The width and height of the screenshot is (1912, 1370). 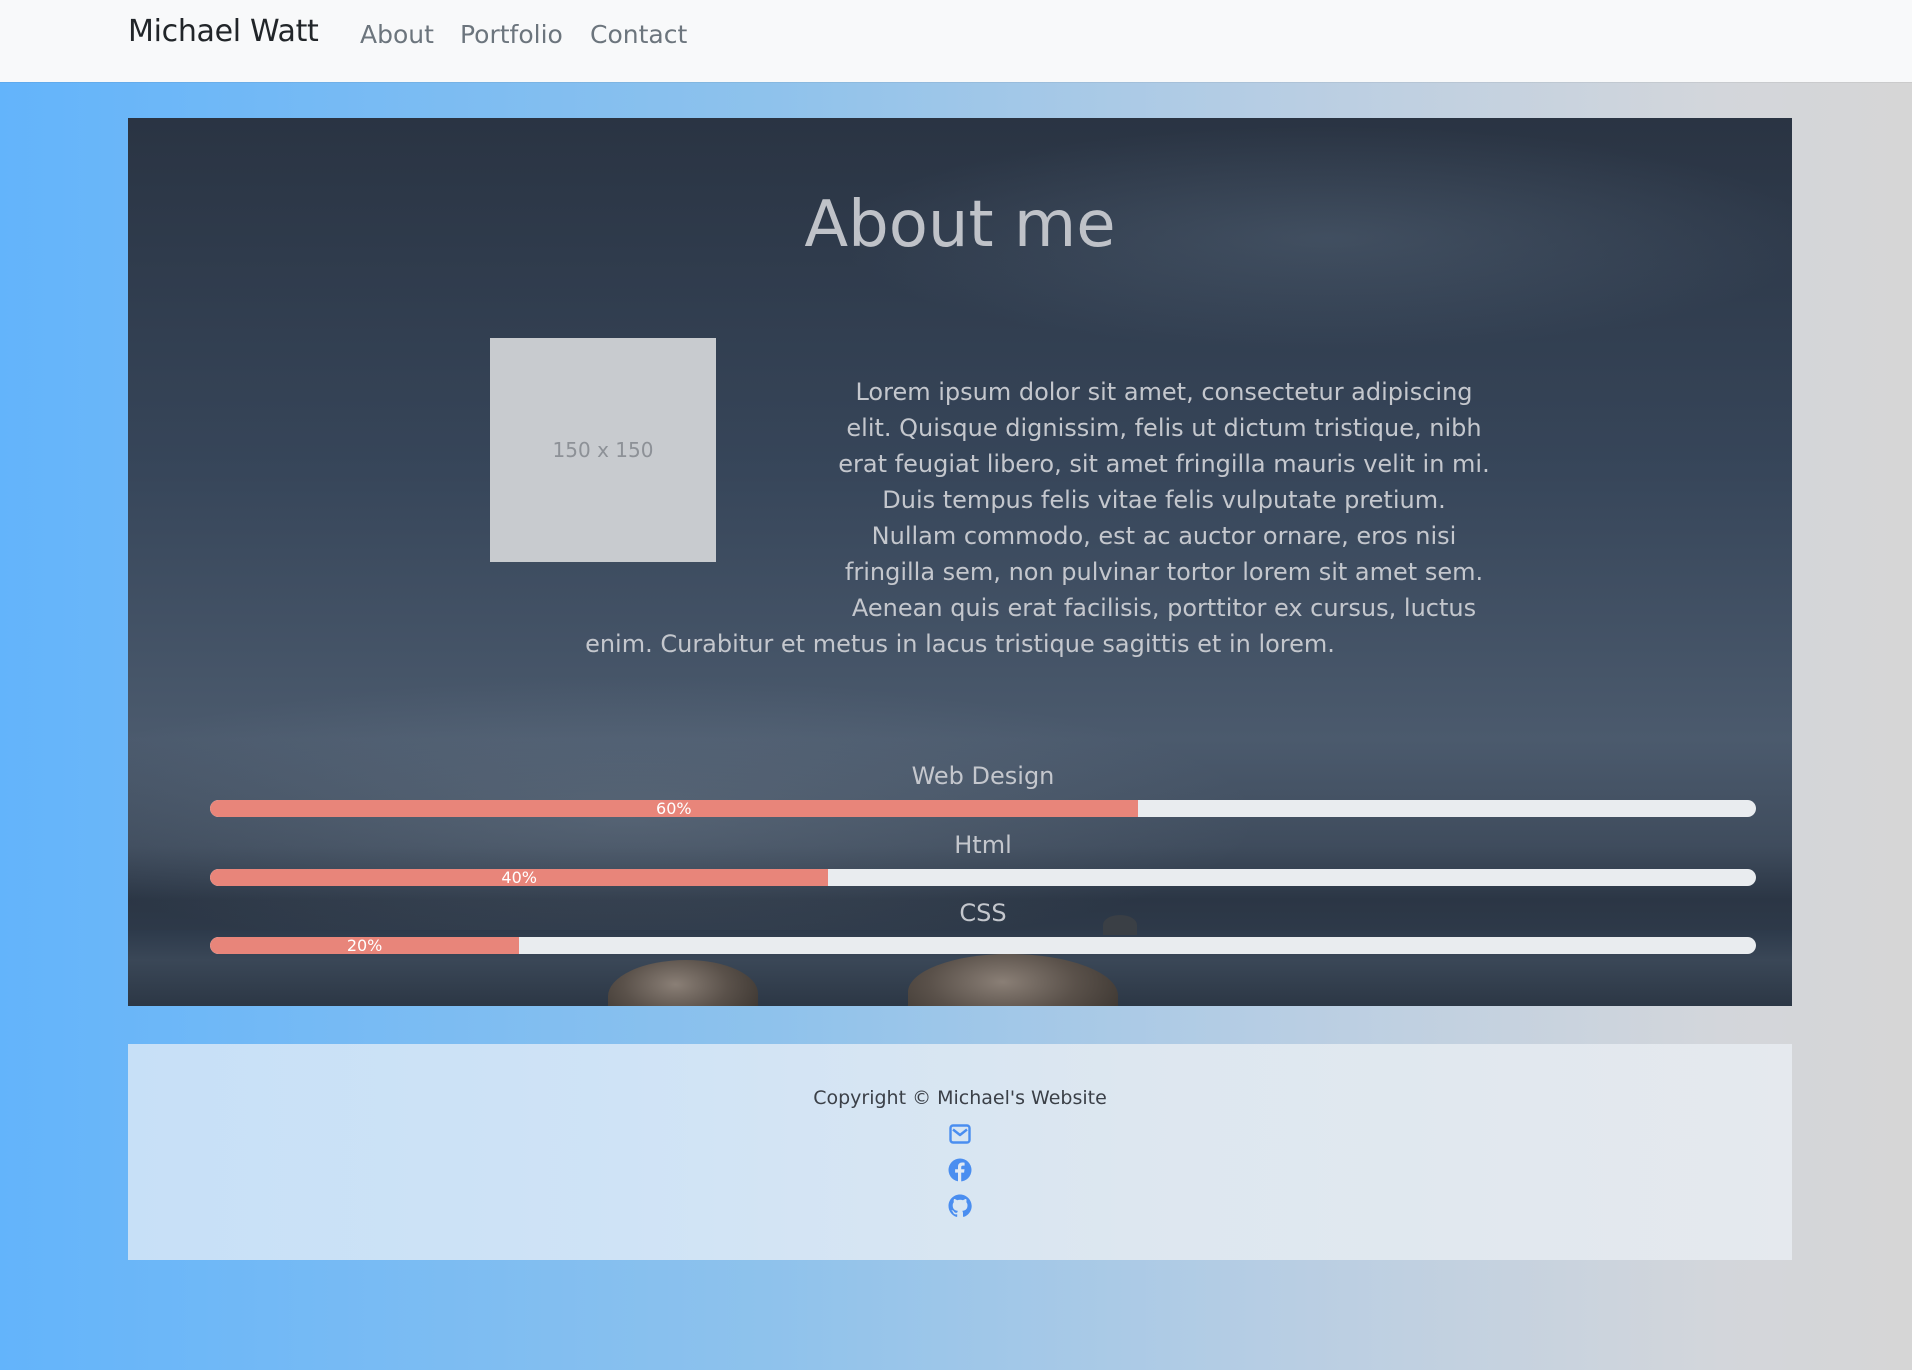 What do you see at coordinates (365, 945) in the screenshot?
I see `progress-bar: 20%` at bounding box center [365, 945].